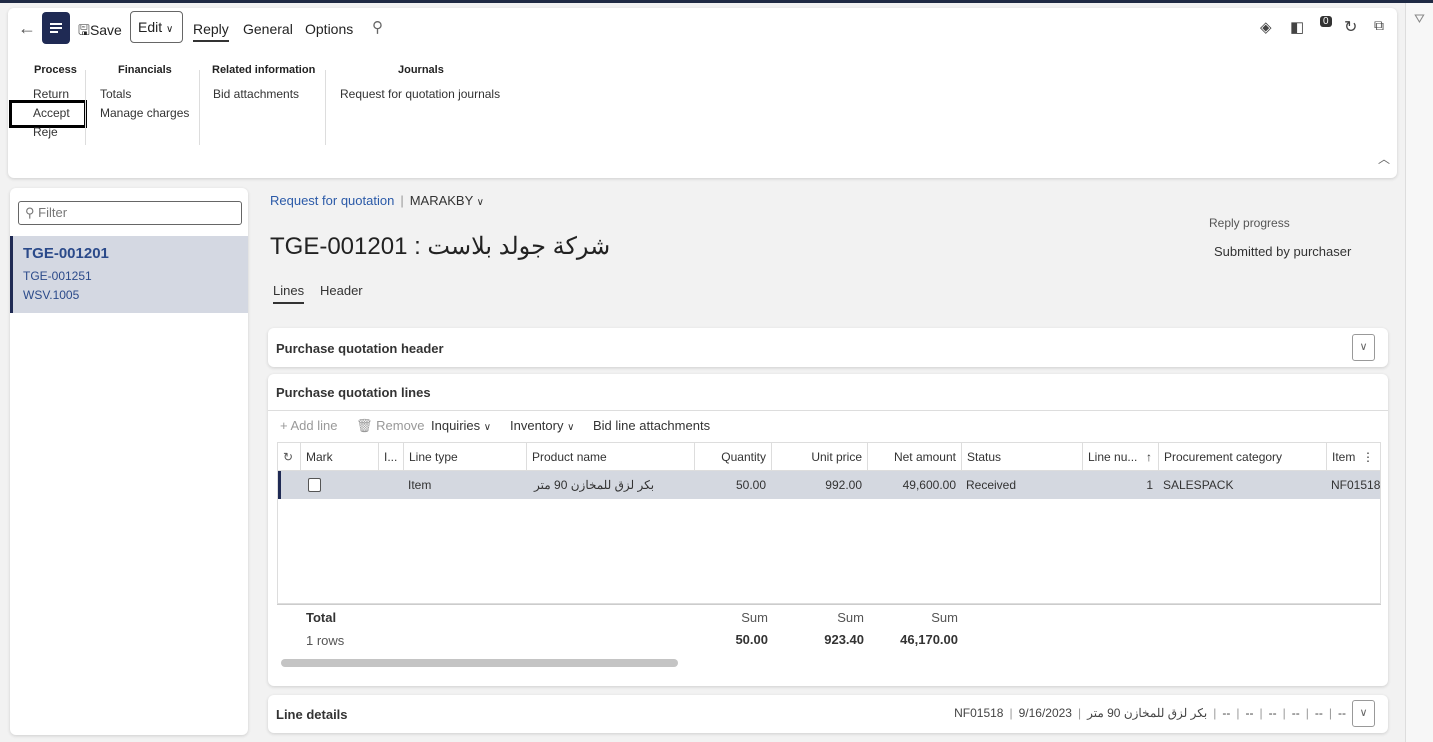  What do you see at coordinates (929, 485) in the screenshot?
I see `cell-net-amount: 49,600.00` at bounding box center [929, 485].